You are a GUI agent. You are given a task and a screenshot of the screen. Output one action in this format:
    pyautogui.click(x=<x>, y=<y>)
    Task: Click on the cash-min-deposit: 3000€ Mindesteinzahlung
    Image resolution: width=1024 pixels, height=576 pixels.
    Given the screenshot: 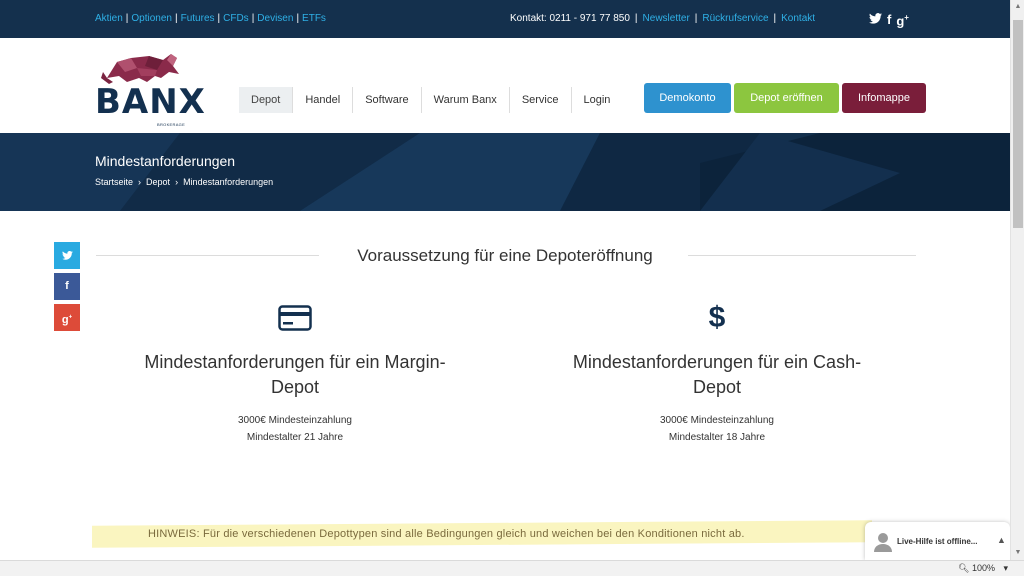 What is the action you would take?
    pyautogui.click(x=717, y=420)
    